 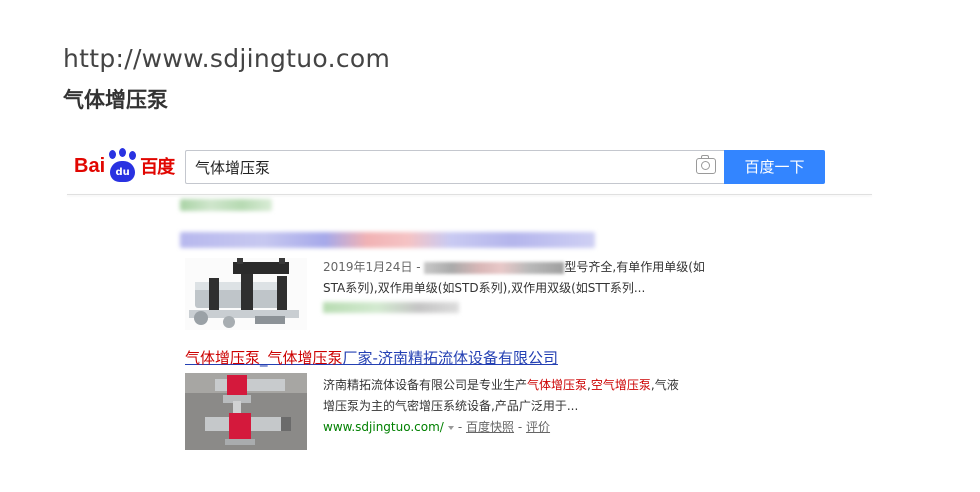 I want to click on result2-url: www.sdjingtuo.com/, so click(x=383, y=427).